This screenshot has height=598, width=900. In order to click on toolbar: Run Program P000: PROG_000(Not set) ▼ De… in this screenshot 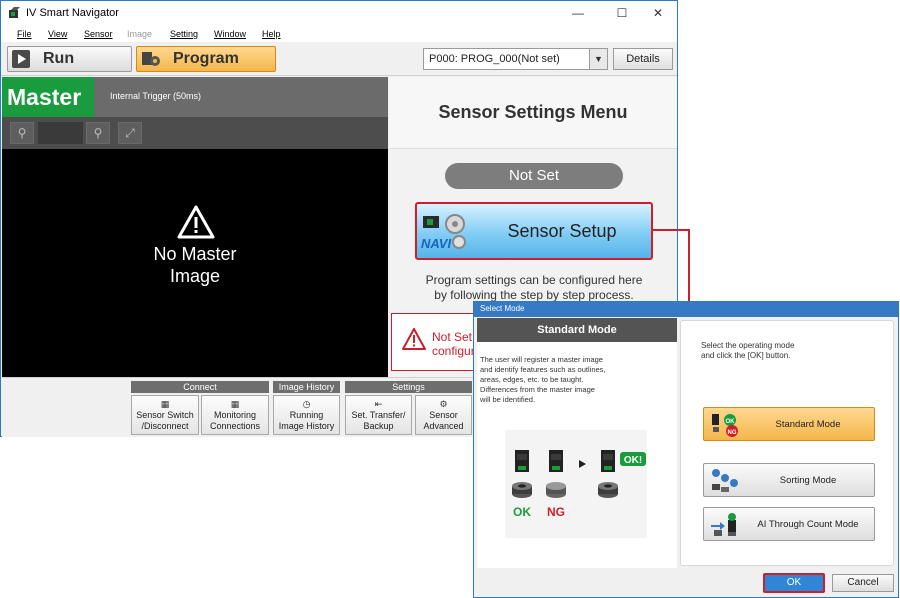, I will do `click(339, 59)`.